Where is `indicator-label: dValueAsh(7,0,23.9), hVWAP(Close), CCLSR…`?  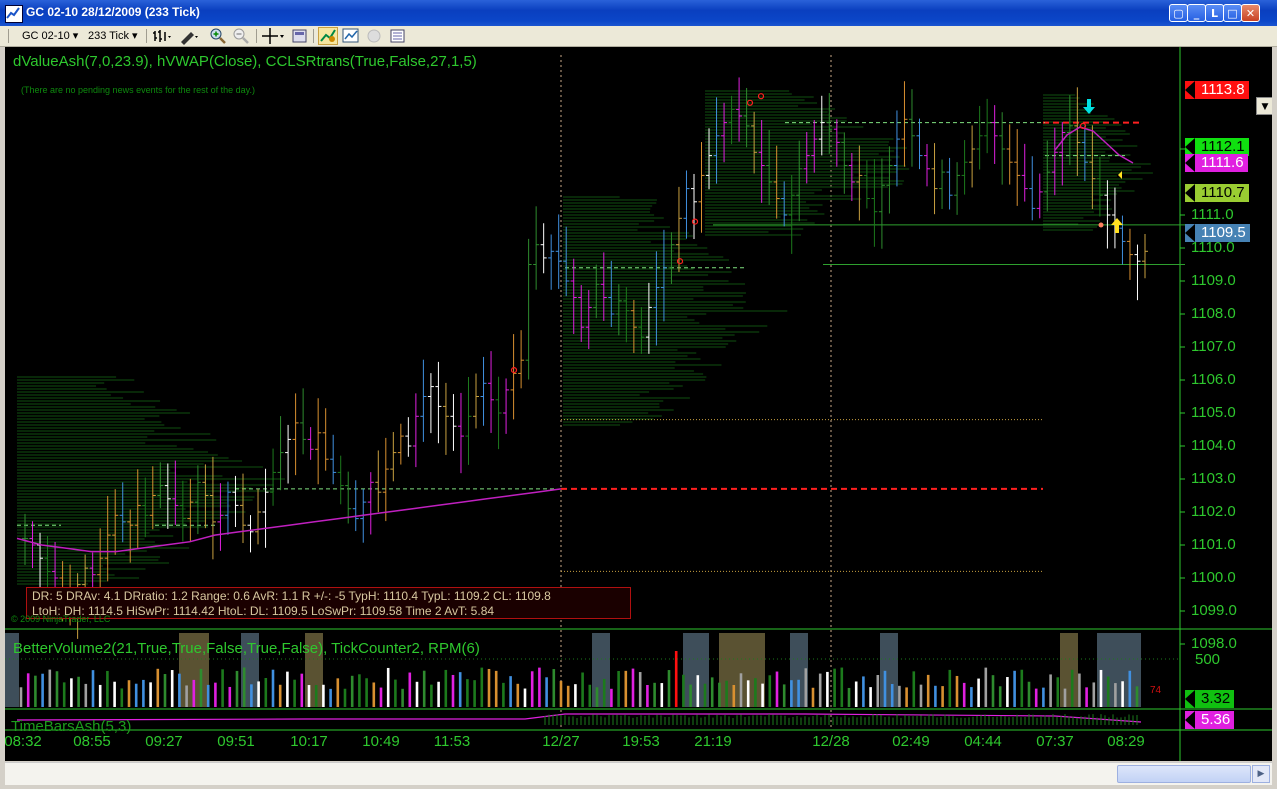
indicator-label: dValueAsh(7,0,23.9), hVWAP(Close), CCLSR… is located at coordinates (245, 61).